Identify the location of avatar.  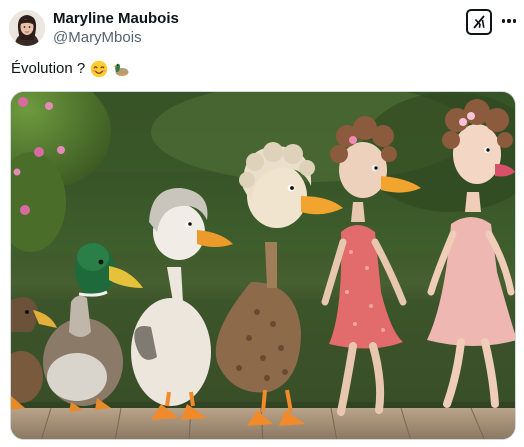
(27, 28).